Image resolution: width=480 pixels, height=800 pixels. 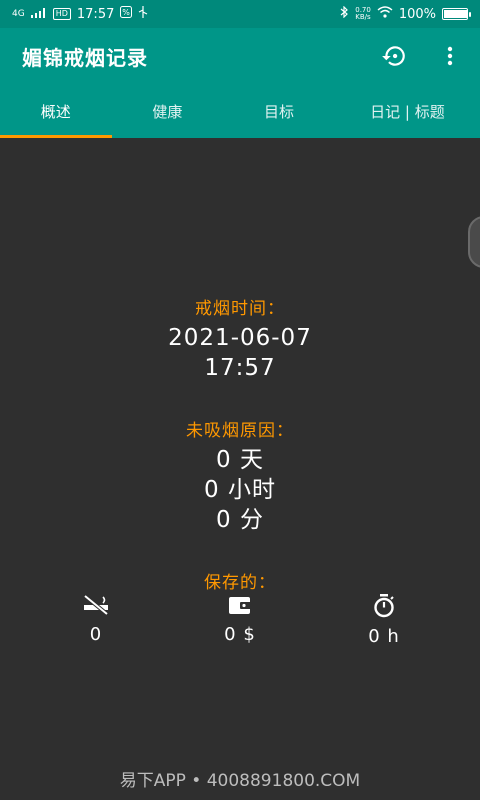 What do you see at coordinates (240, 460) in the screenshot?
I see `not-smoked-days: 0 天` at bounding box center [240, 460].